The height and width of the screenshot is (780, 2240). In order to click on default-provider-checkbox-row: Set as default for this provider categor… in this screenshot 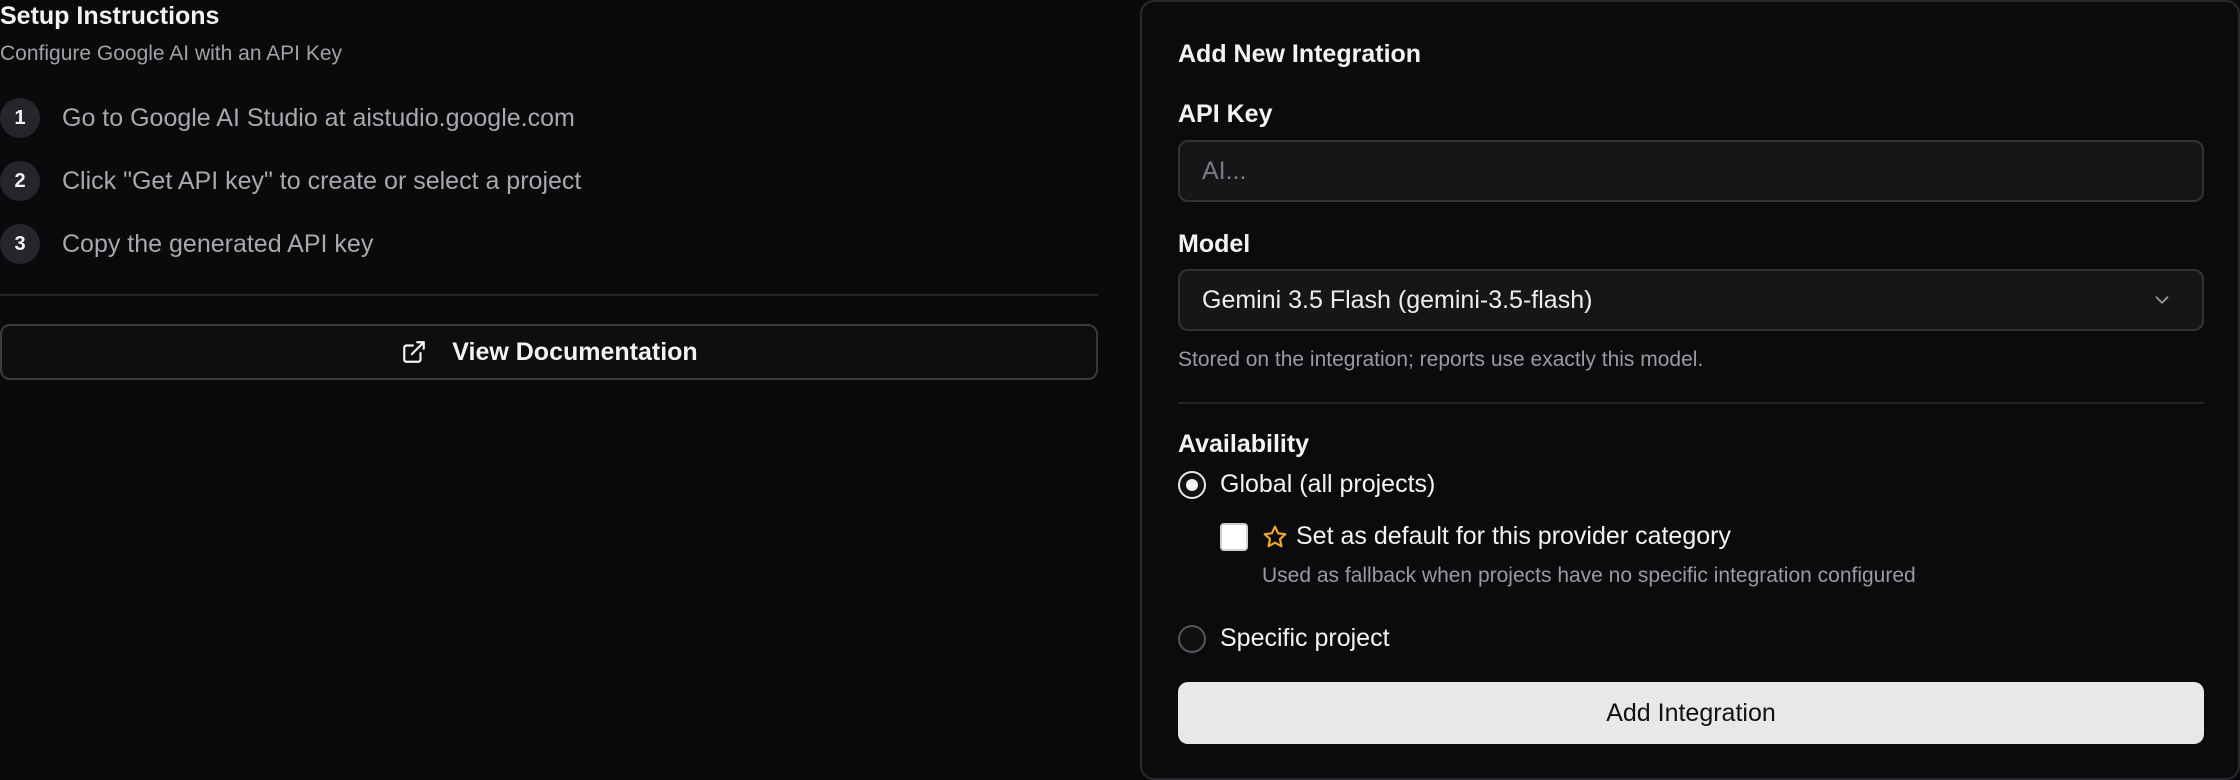, I will do `click(1475, 536)`.